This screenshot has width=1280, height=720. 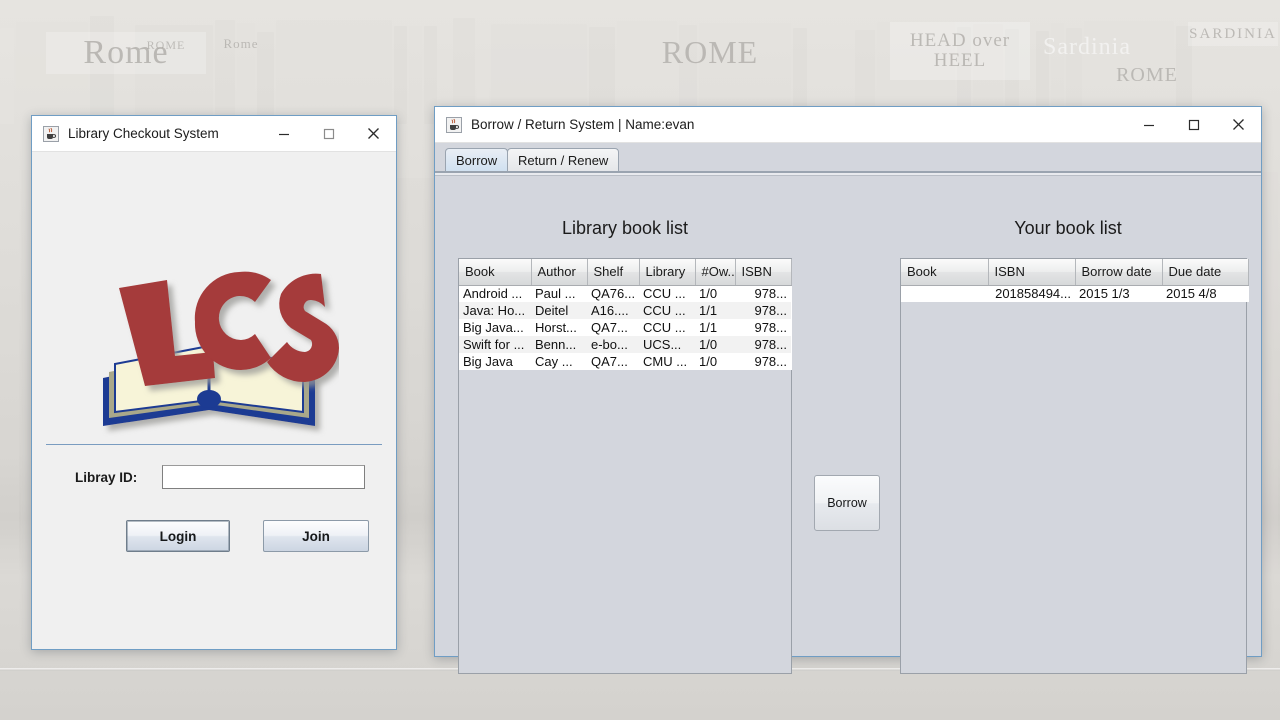 I want to click on search-input-library-id, so click(x=263, y=477).